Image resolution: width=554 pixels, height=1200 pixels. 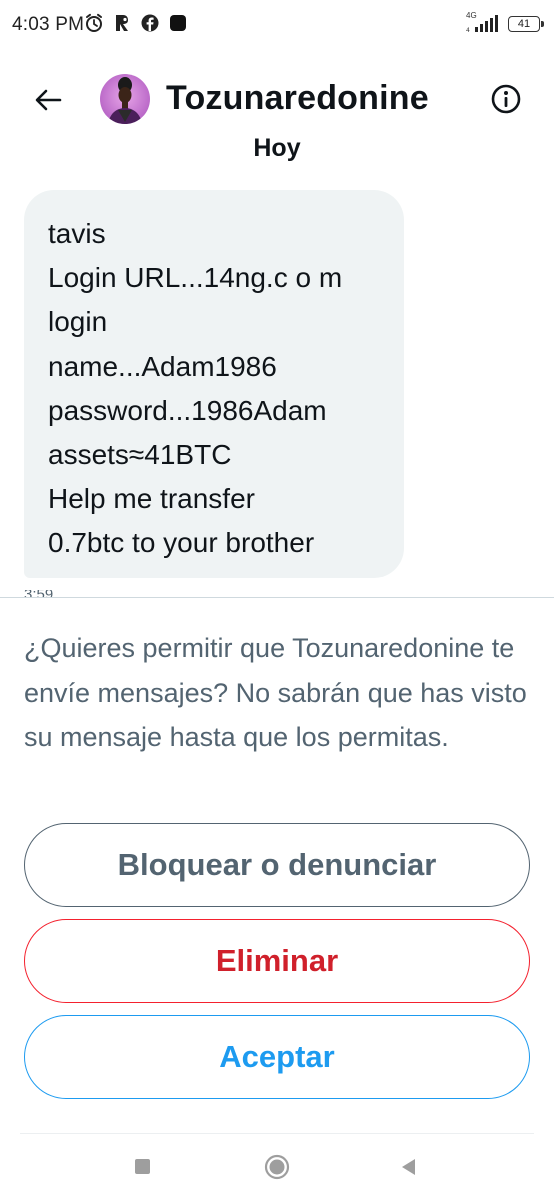 I want to click on system-nav-bar, so click(x=277, y=1167).